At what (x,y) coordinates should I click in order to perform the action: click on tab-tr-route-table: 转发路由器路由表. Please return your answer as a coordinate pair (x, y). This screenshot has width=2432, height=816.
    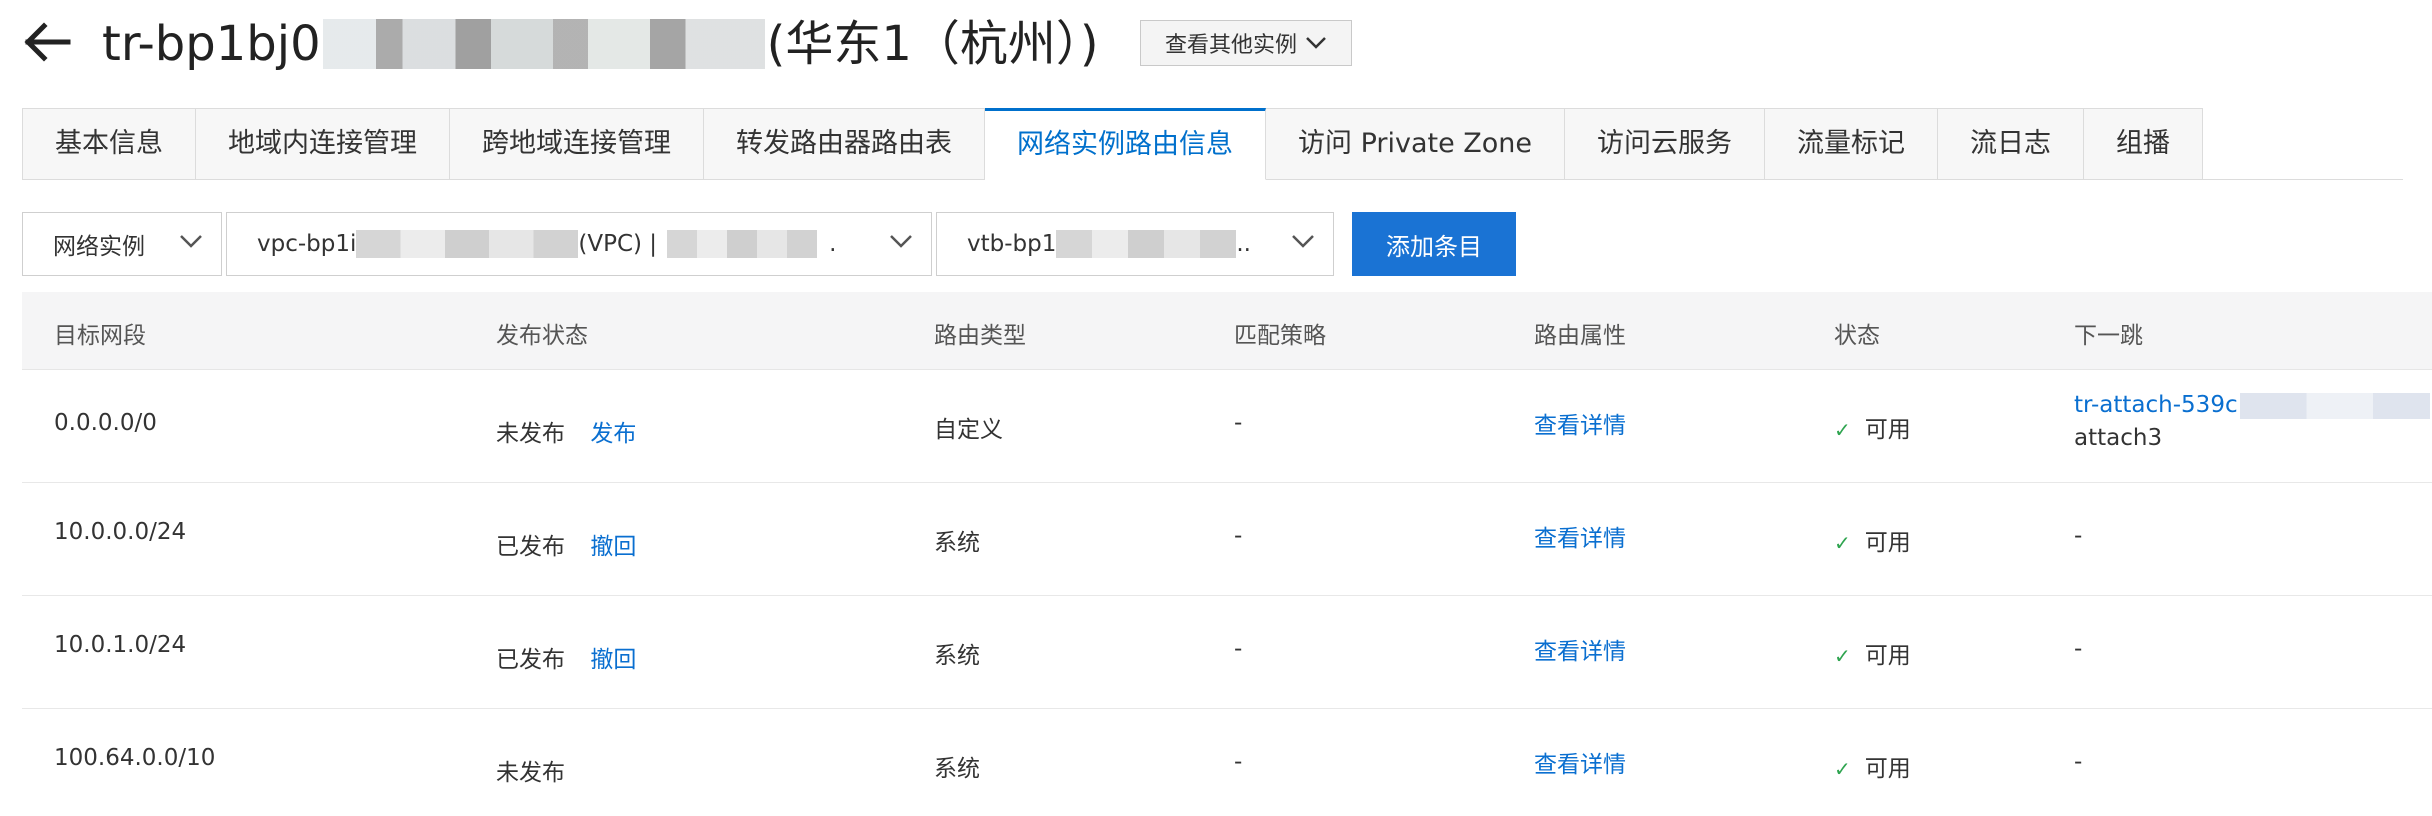
    Looking at the image, I should click on (844, 144).